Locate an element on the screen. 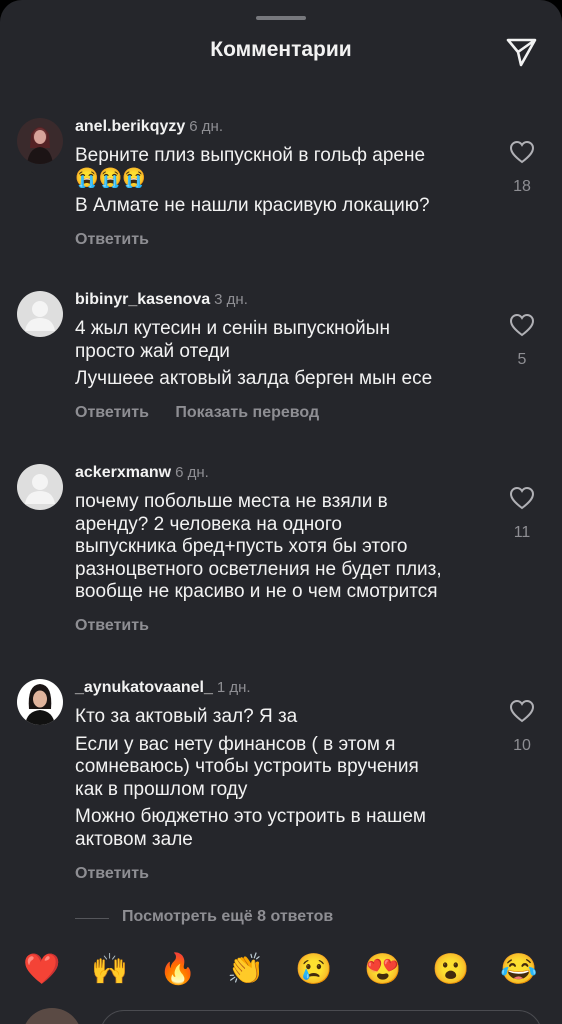 The image size is (562, 1024). view-more-label: Посмотреть ещё 8 ответов is located at coordinates (227, 917).